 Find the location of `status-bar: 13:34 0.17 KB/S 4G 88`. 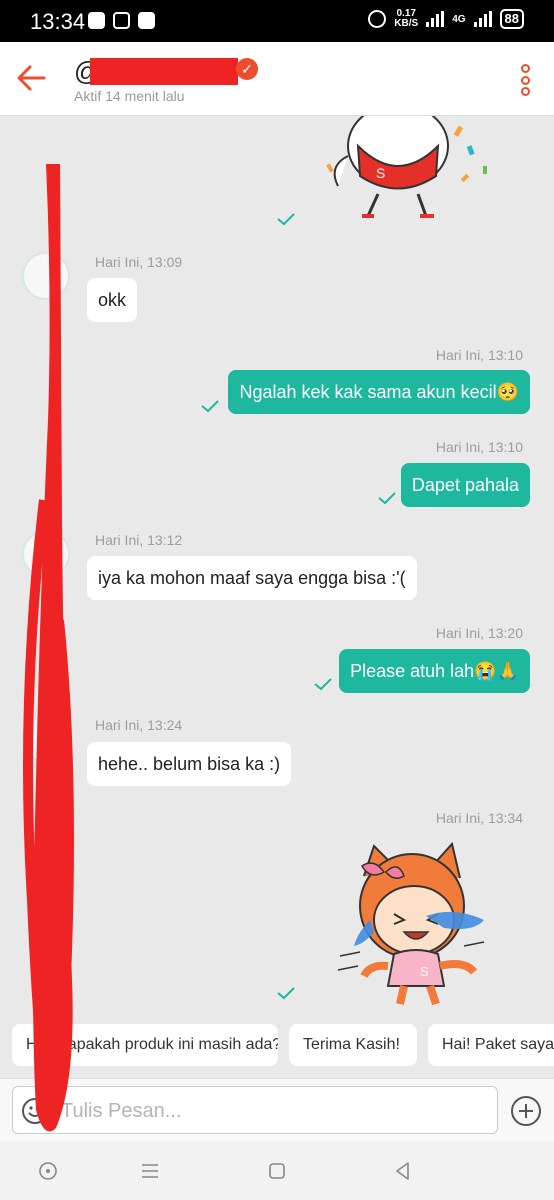

status-bar: 13:34 0.17 KB/S 4G 88 is located at coordinates (277, 21).